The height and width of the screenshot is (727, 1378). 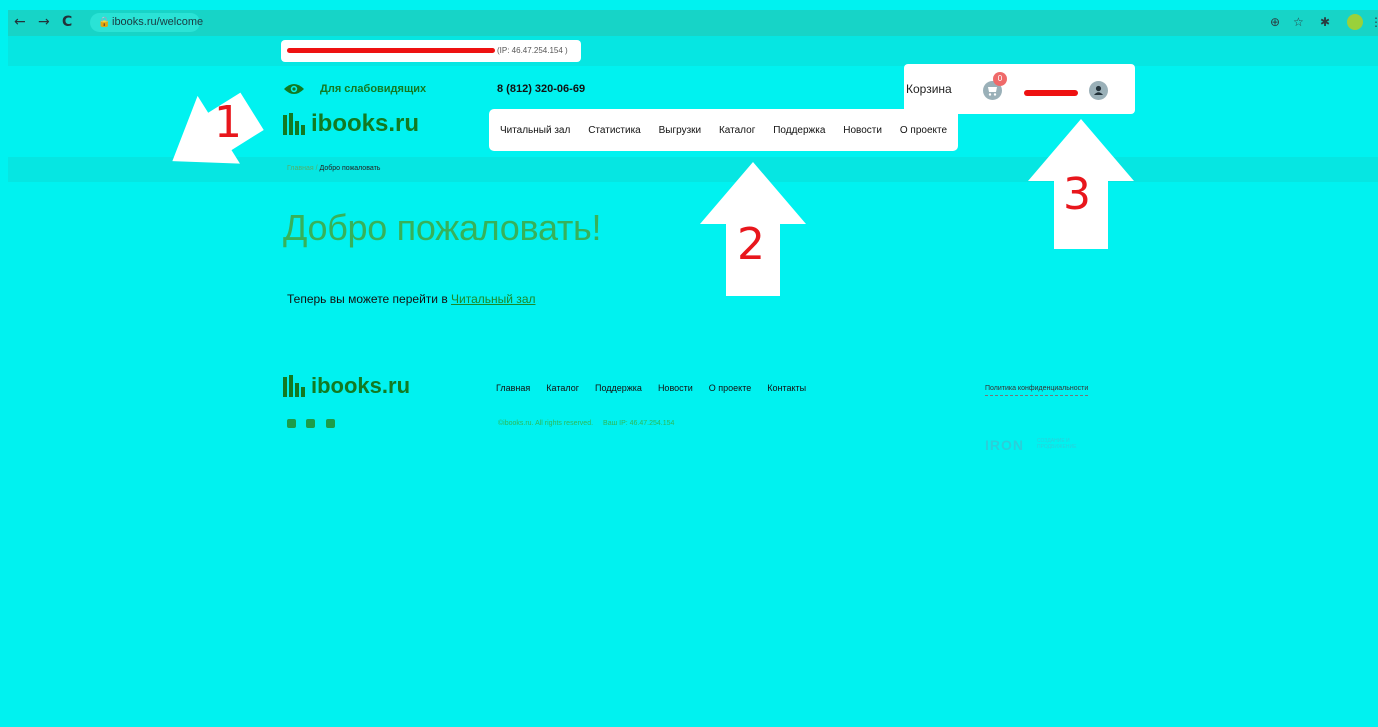 What do you see at coordinates (546, 423) in the screenshot?
I see `copyright-text: ©ibooks.ru. All rights reserved.` at bounding box center [546, 423].